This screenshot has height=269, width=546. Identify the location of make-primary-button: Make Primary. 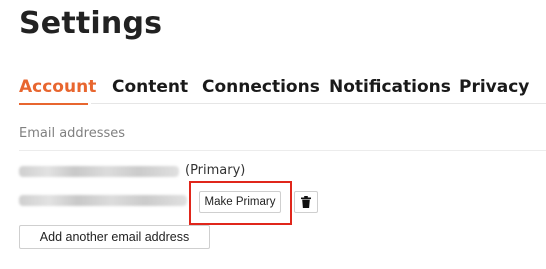
(240, 202).